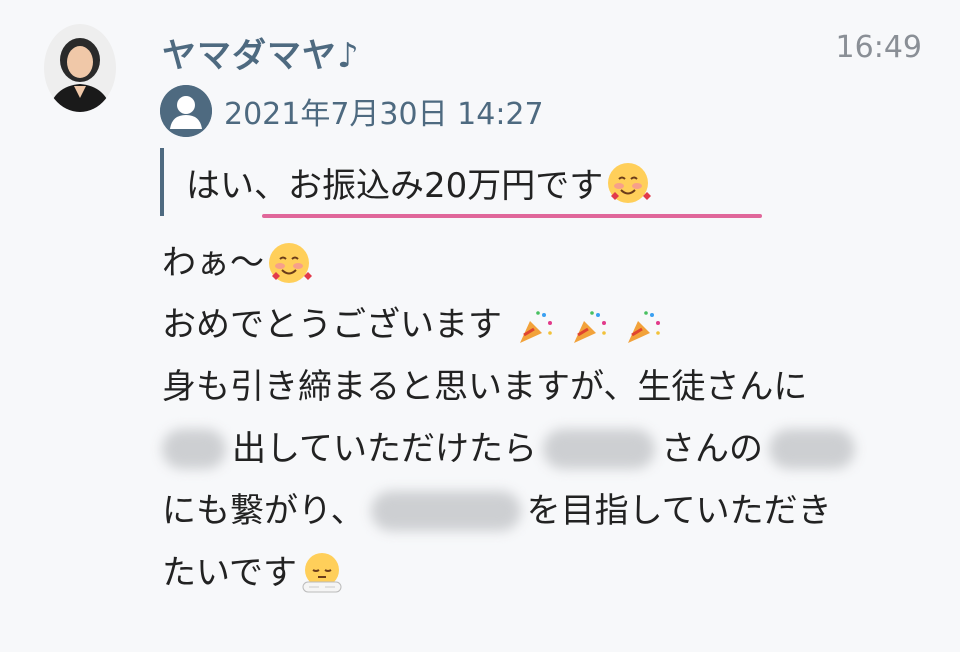 Image resolution: width=960 pixels, height=652 pixels. Describe the element at coordinates (542, 263) in the screenshot. I see `message-line: わぁ〜` at that location.